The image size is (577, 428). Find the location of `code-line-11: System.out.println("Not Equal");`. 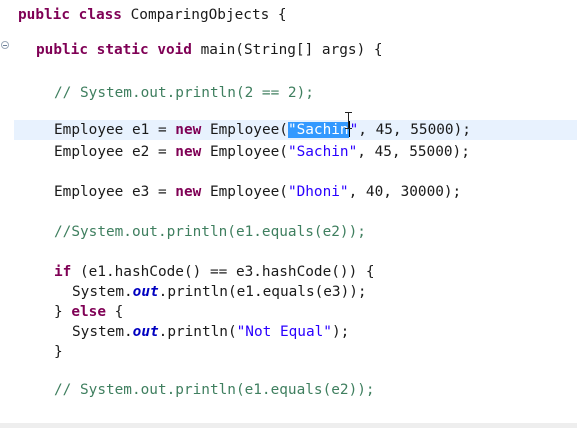

code-line-11: System.out.println("Not Equal"); is located at coordinates (210, 332).